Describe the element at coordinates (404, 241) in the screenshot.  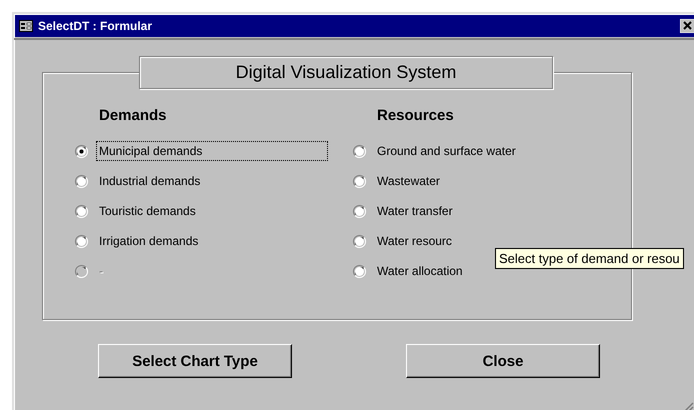
I see `radio-option: Water resourc` at that location.